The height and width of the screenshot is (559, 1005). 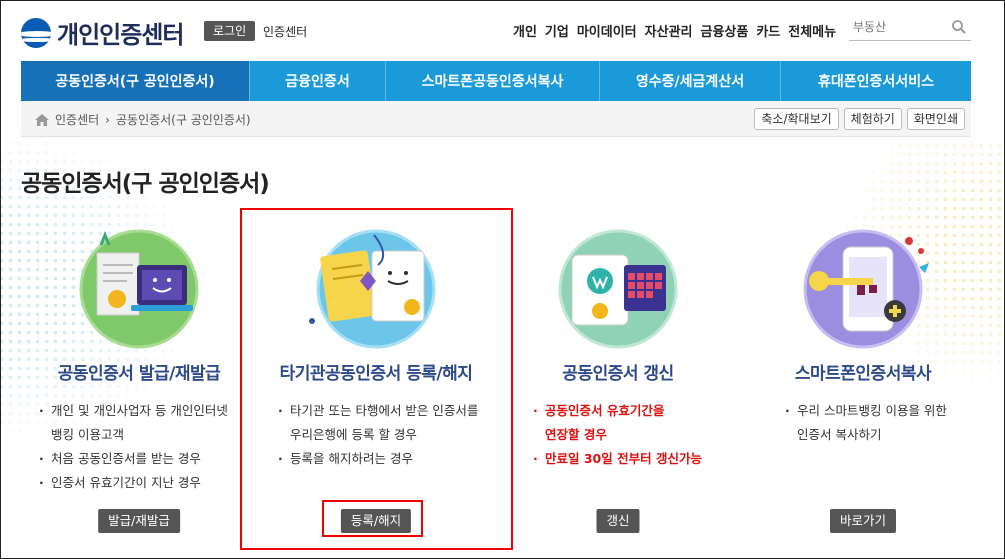 What do you see at coordinates (812, 30) in the screenshot?
I see `top-nav-all-menu: 전체메뉴` at bounding box center [812, 30].